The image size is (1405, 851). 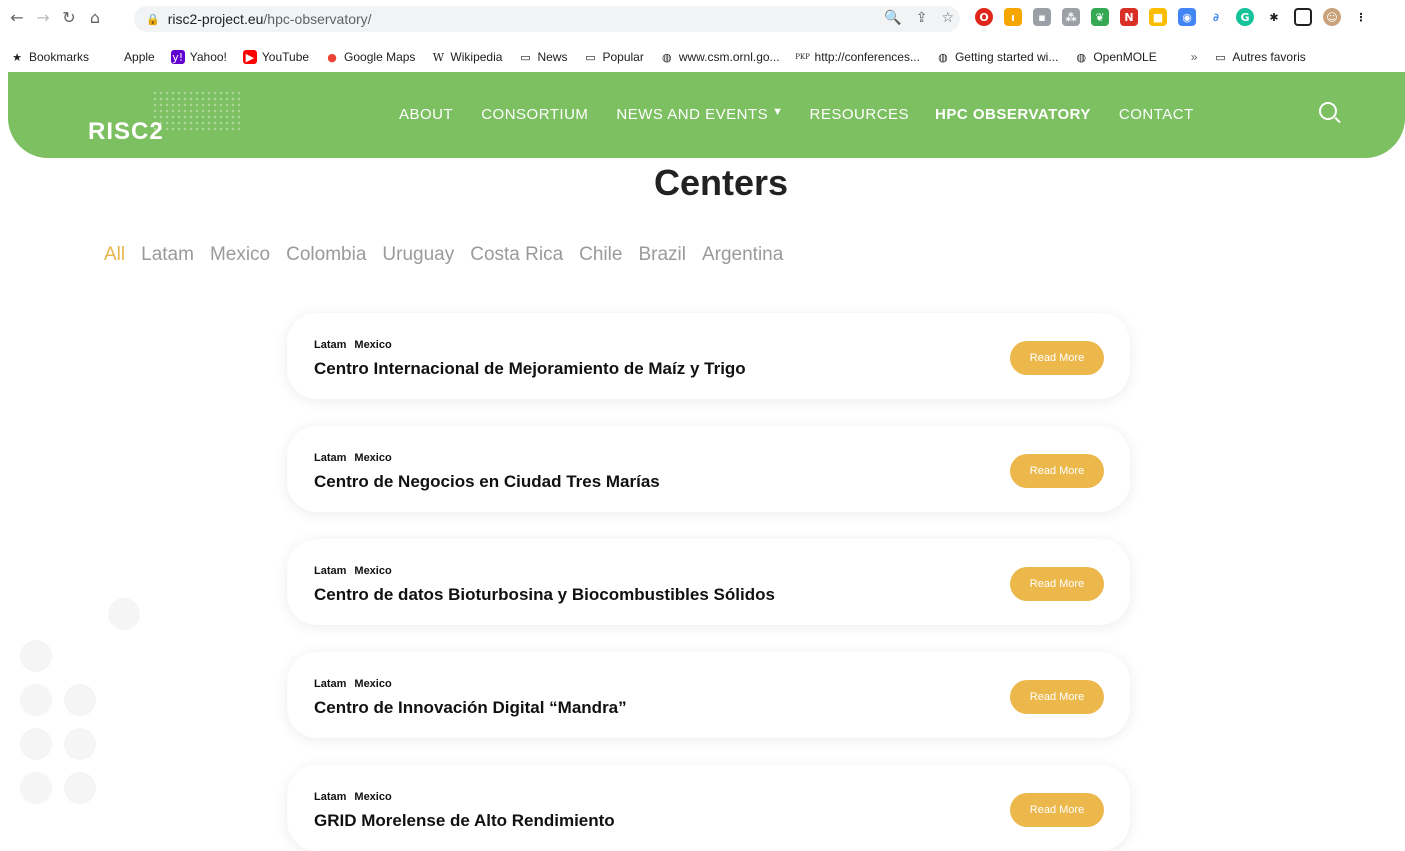 What do you see at coordinates (623, 57) in the screenshot?
I see `bookmark-label: Popular` at bounding box center [623, 57].